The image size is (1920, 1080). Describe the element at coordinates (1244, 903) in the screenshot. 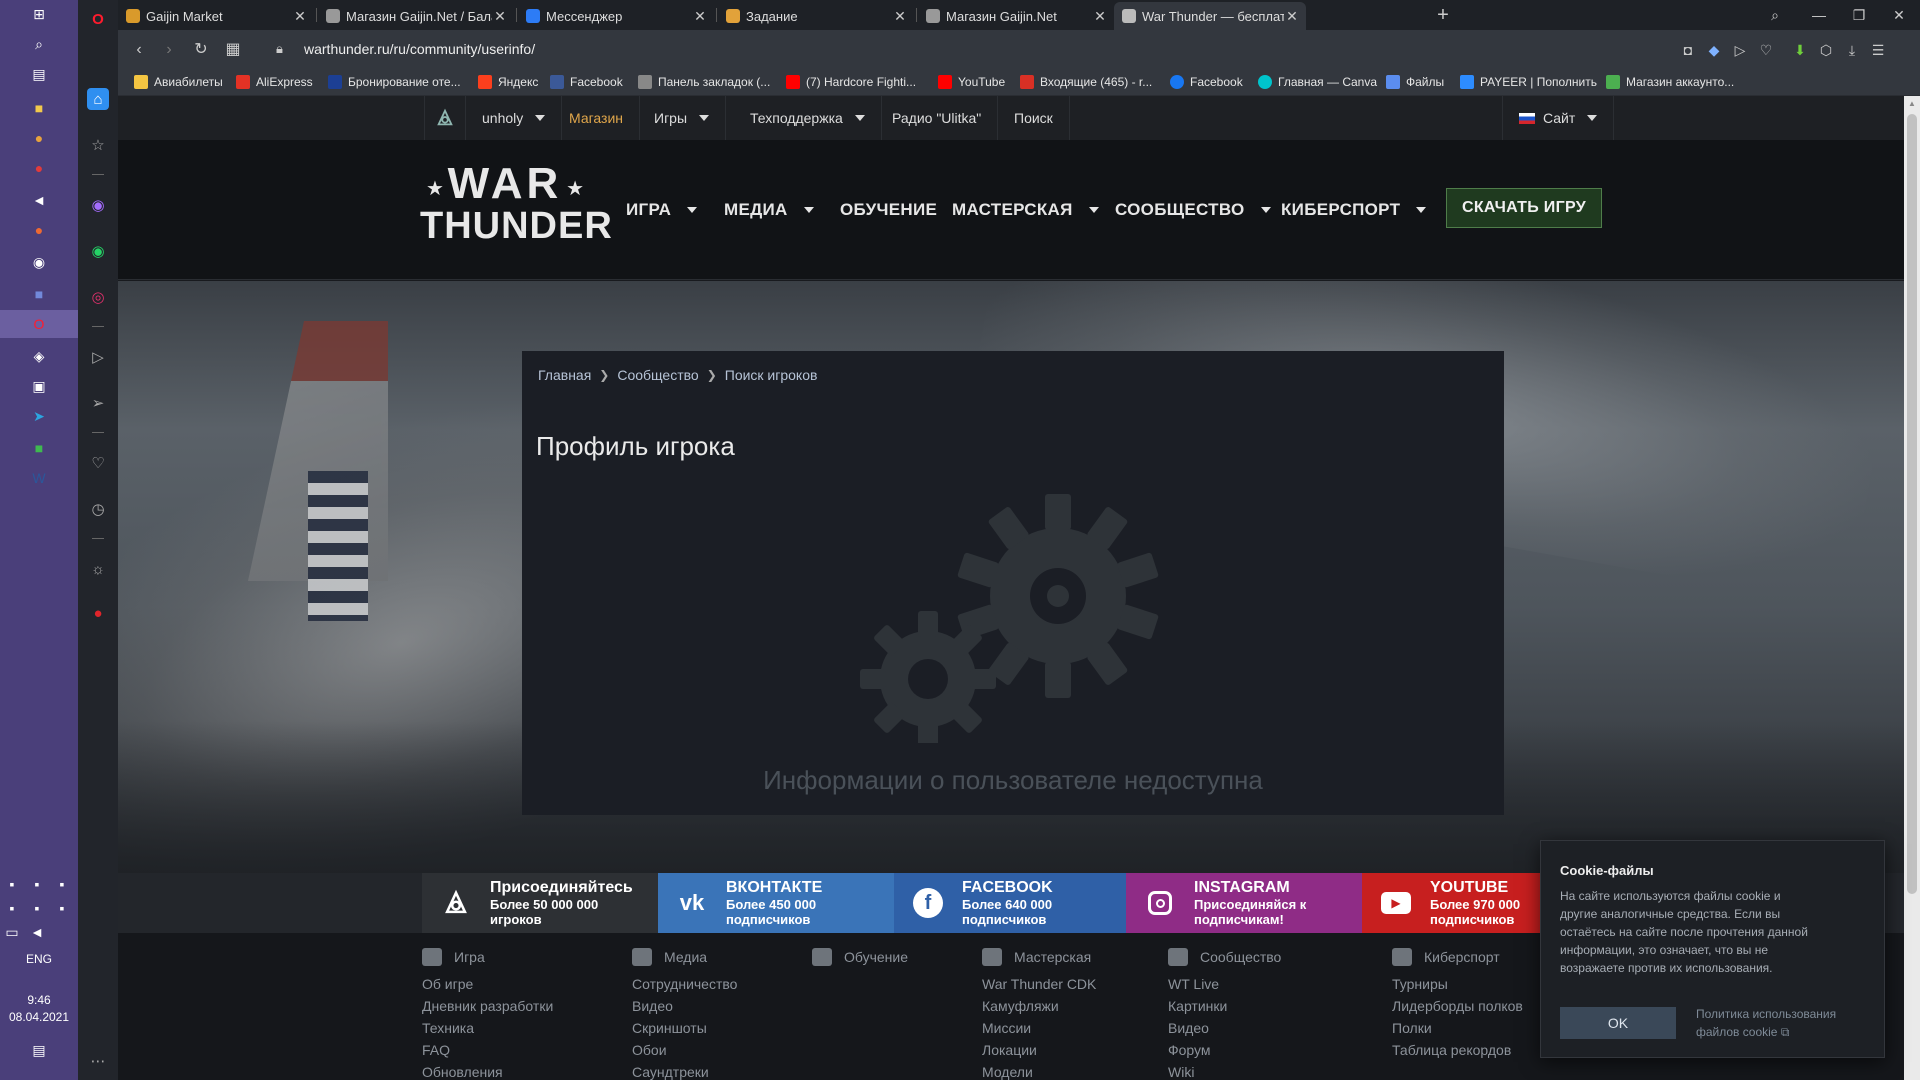

I see `instagram-banner: INSTAGRAM Присоединяйся к подписчикам!` at that location.